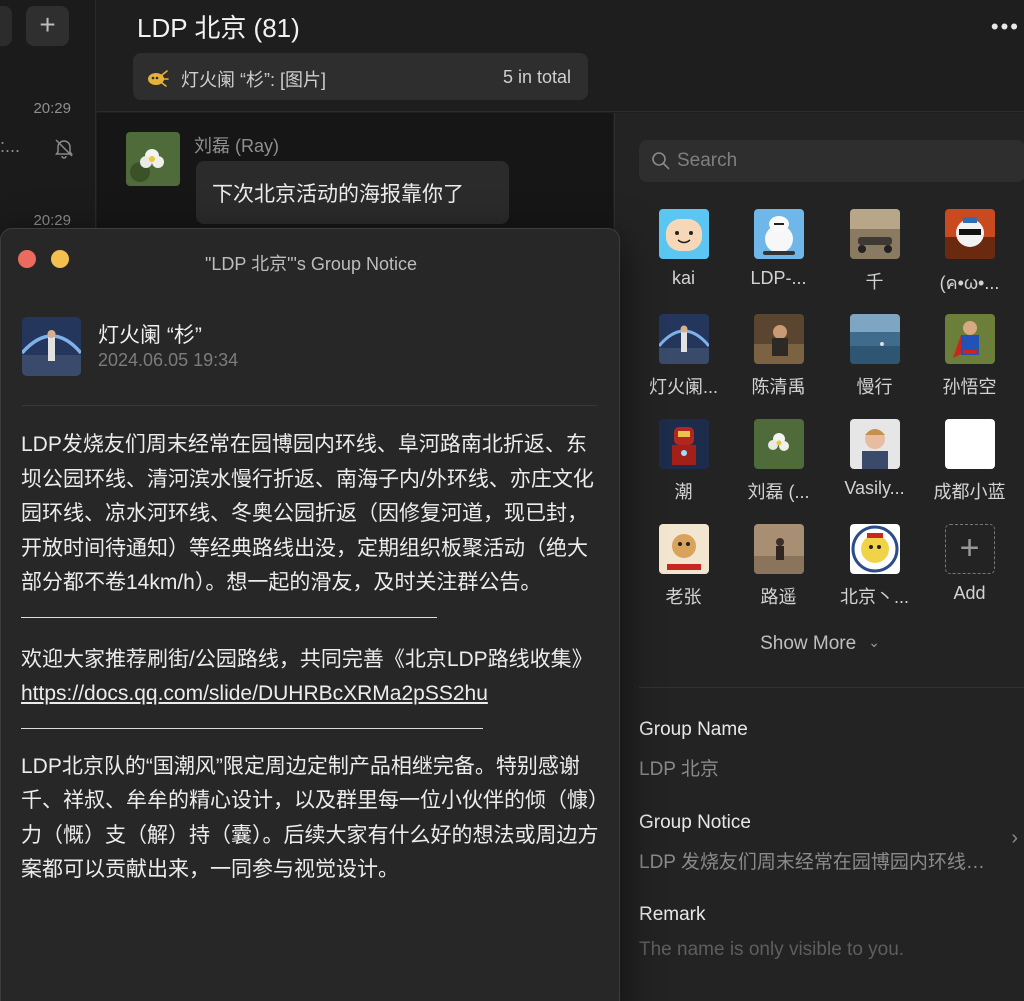 This screenshot has width=1024, height=1001. I want to click on announcement-icon, so click(158, 78).